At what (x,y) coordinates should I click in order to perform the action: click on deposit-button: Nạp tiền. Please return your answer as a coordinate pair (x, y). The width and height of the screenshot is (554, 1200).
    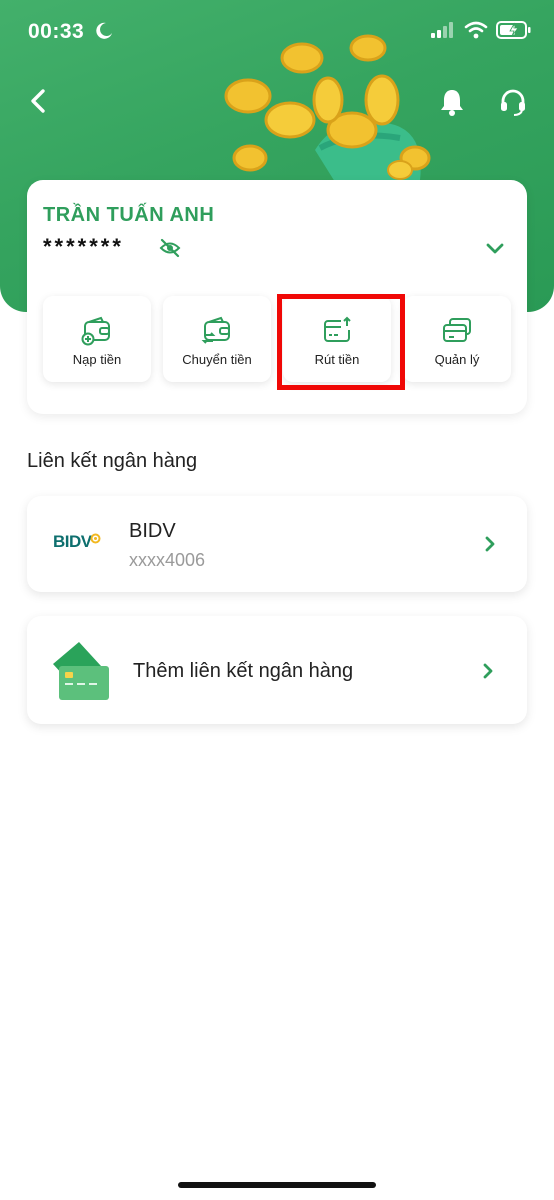
    Looking at the image, I should click on (97, 339).